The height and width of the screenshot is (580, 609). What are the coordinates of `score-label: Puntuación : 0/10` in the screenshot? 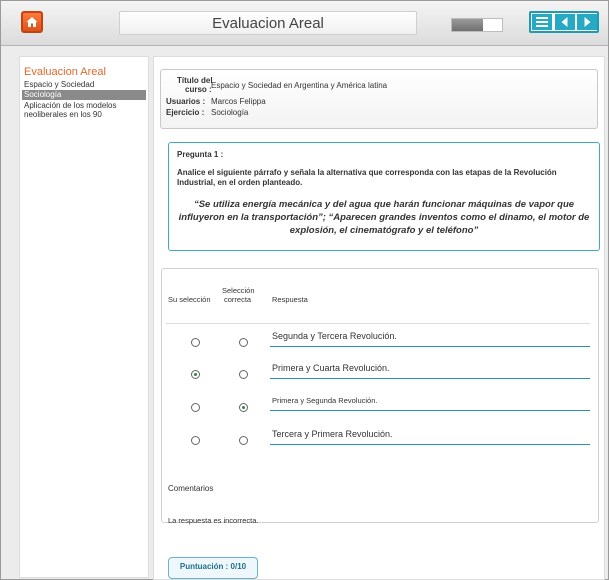 It's located at (213, 566).